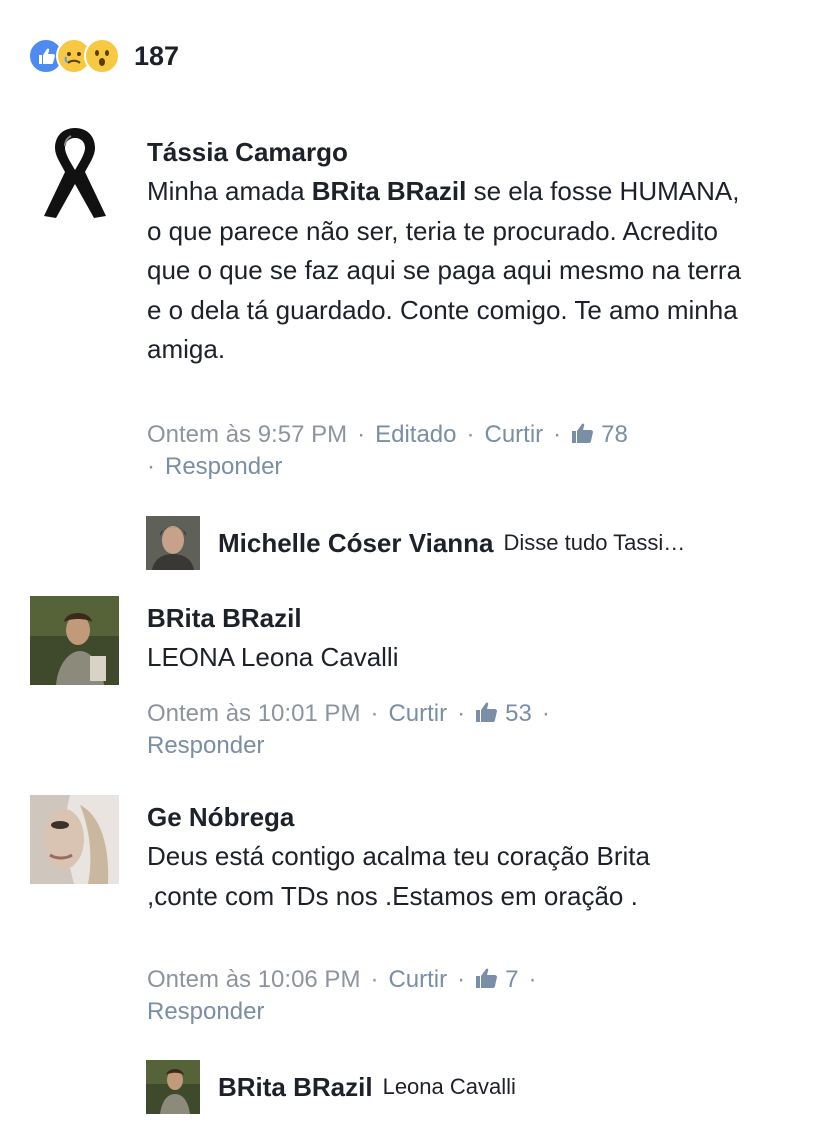 The height and width of the screenshot is (1139, 822). I want to click on comment-meta: Ontem às 10:06 PM · Curtir · 7 ·, so click(342, 979).